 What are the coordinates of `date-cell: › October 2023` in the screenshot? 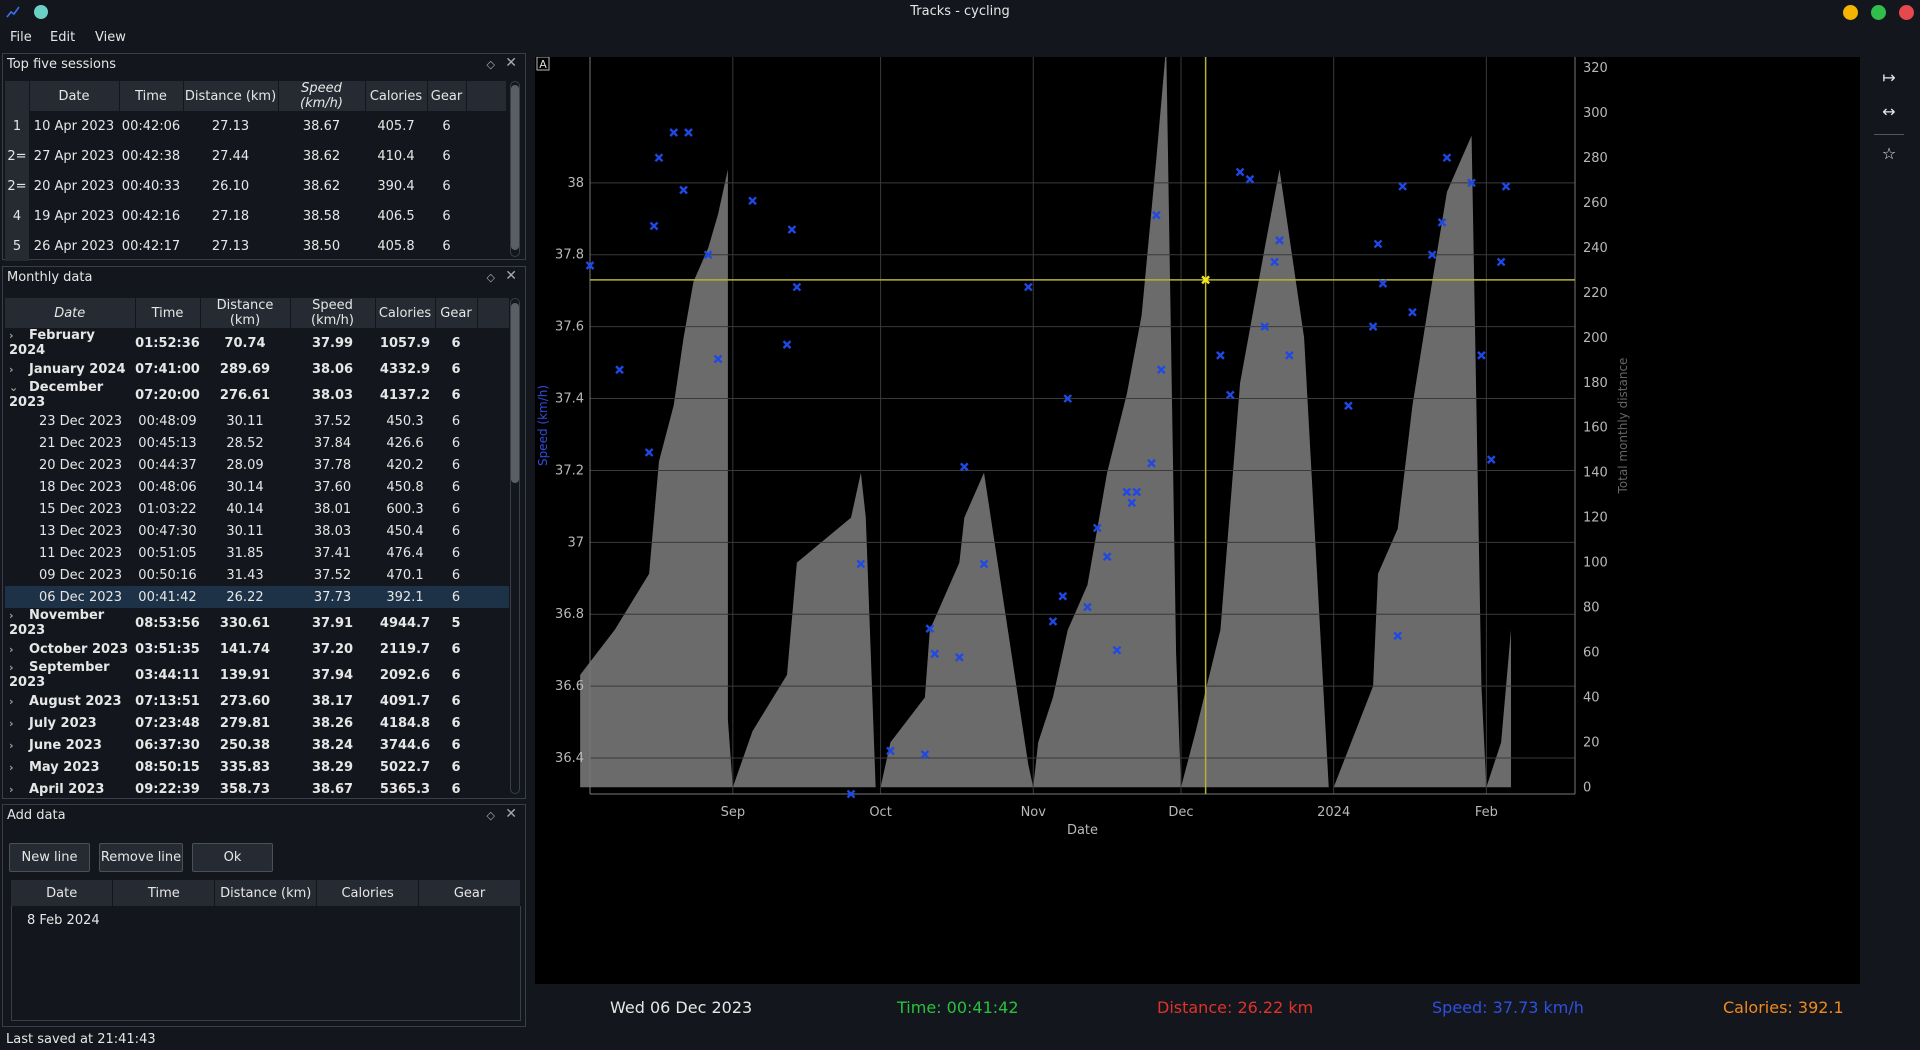 It's located at (70, 649).